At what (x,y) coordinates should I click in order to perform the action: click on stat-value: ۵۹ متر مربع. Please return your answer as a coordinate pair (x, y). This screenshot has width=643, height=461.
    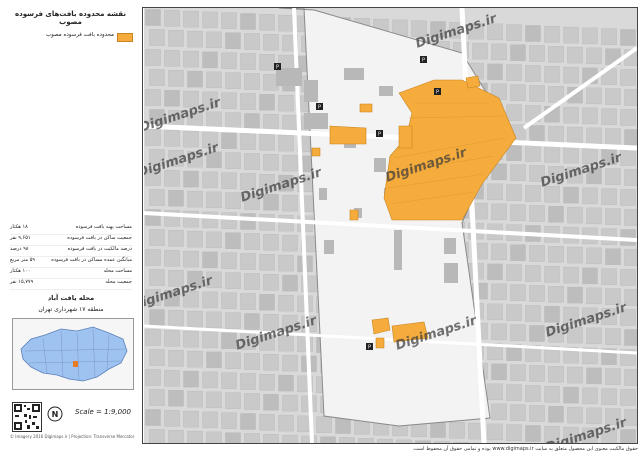
    Looking at the image, I should click on (22, 260).